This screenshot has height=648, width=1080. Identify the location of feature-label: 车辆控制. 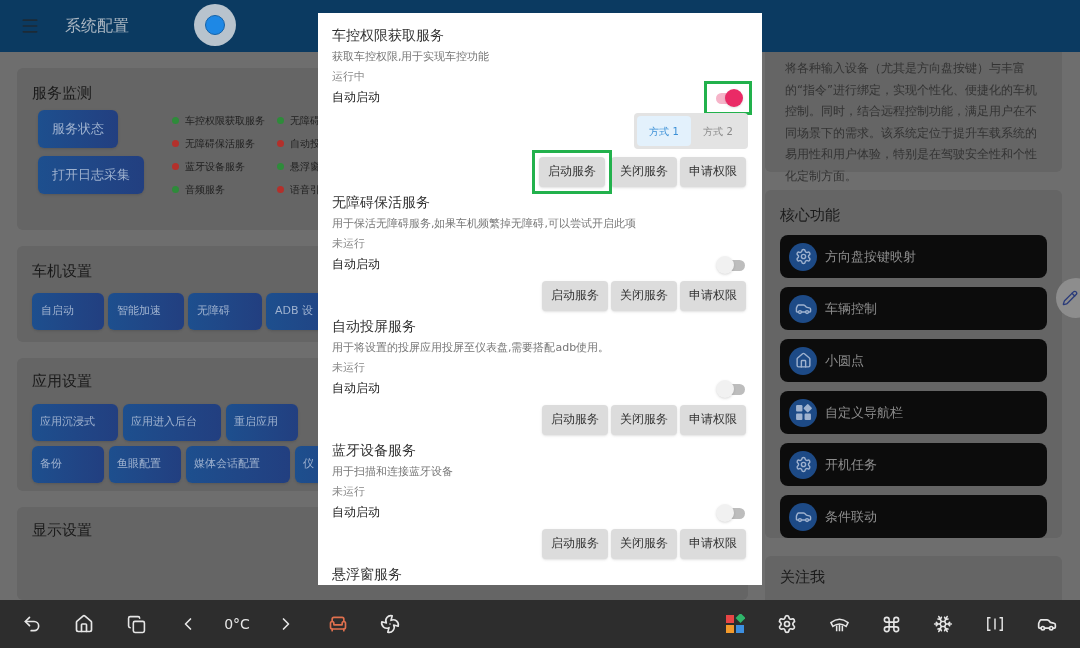
(851, 308).